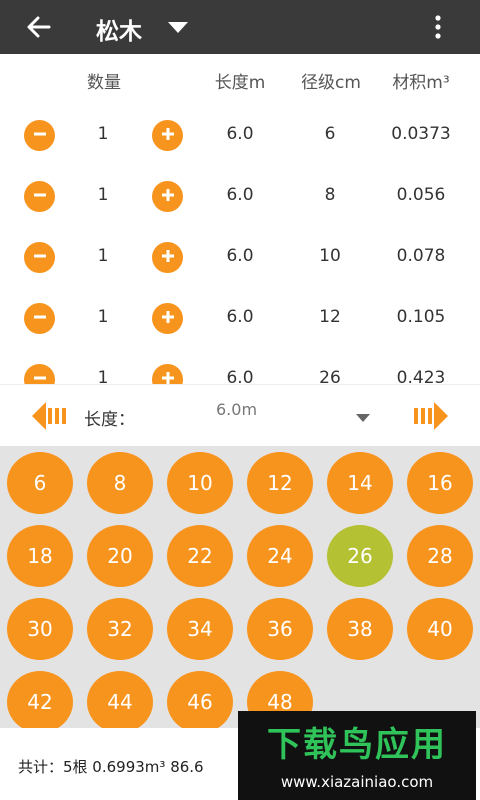 This screenshot has height=800, width=480. I want to click on diameter-chip-36: 36, so click(280, 629).